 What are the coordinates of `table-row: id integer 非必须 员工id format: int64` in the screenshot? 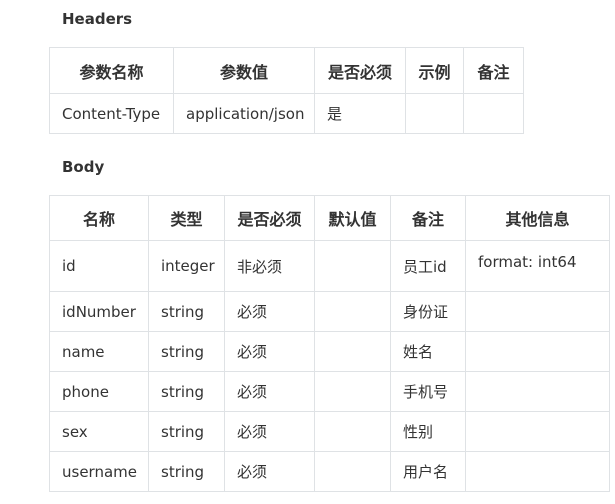 It's located at (329, 266).